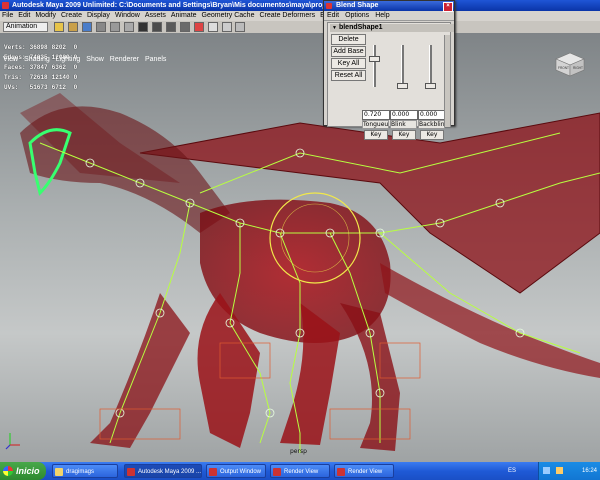 The image size is (600, 480). What do you see at coordinates (334, 28) in the screenshot?
I see `collapse-triangle-icon: ▼` at bounding box center [334, 28].